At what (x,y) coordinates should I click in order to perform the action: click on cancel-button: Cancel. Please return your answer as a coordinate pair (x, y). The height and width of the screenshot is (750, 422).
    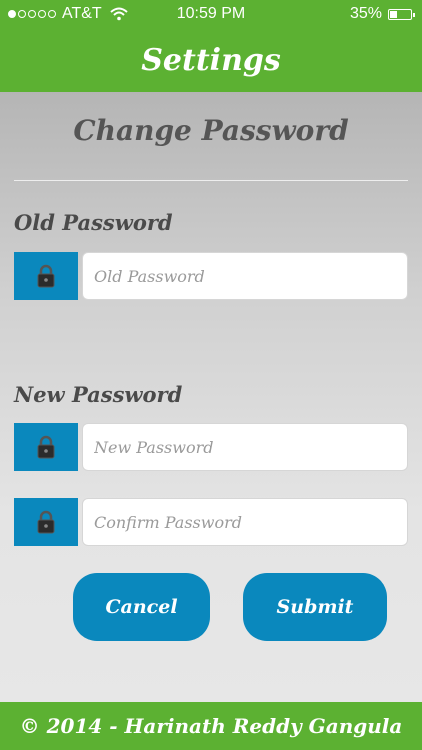
    Looking at the image, I should click on (141, 607).